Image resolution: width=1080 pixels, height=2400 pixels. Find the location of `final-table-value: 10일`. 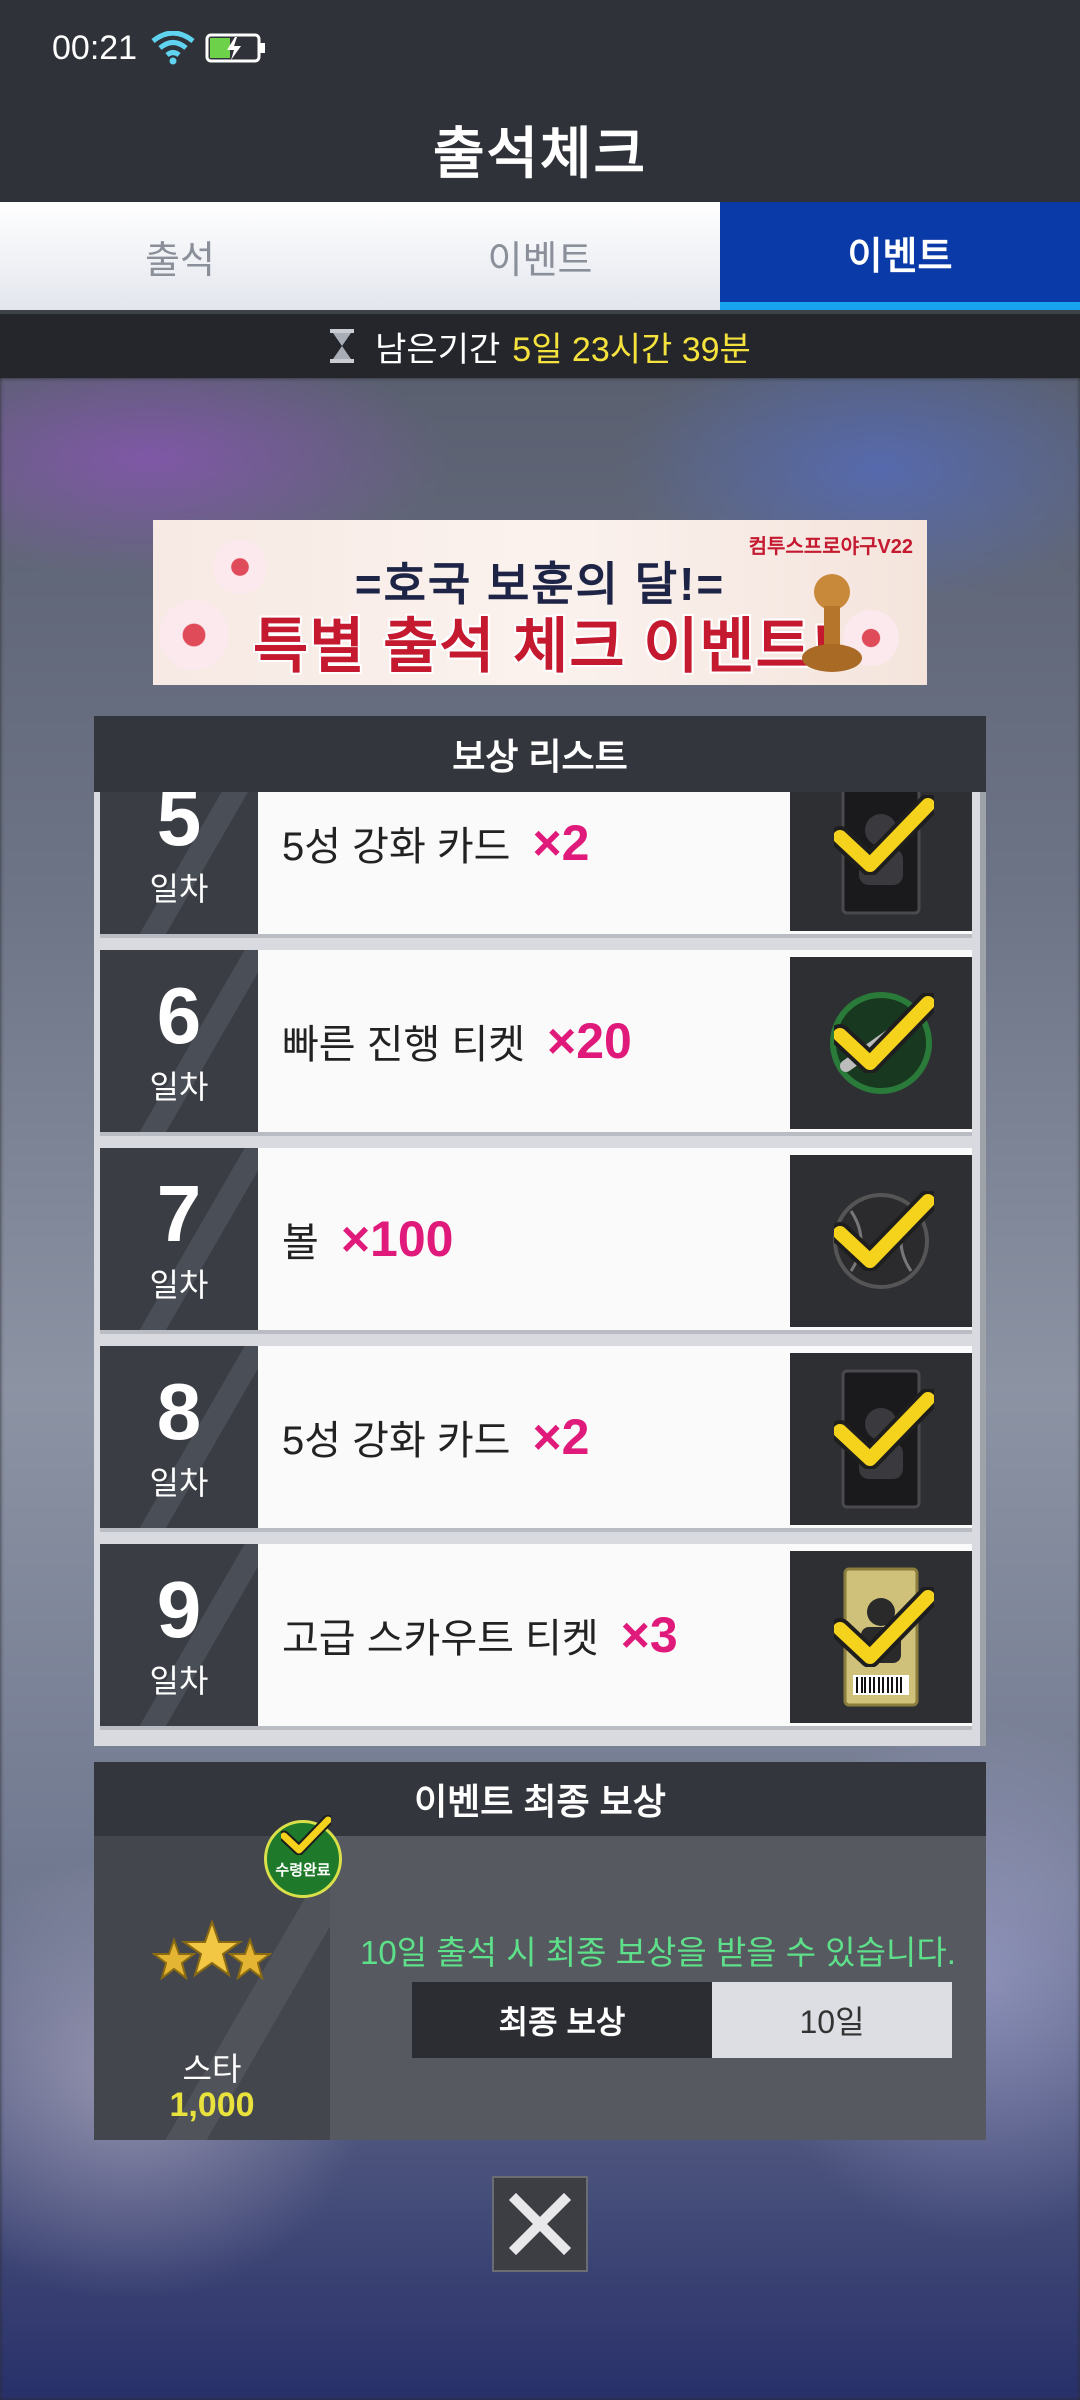

final-table-value: 10일 is located at coordinates (832, 2020).